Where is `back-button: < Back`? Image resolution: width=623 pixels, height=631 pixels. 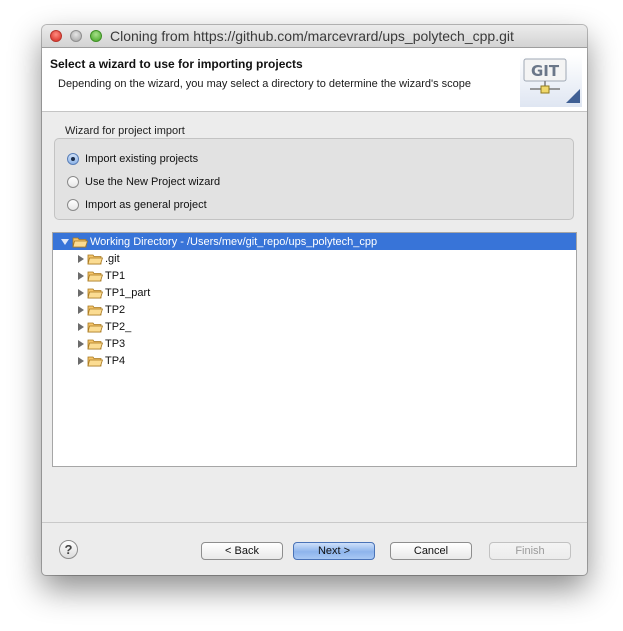 back-button: < Back is located at coordinates (242, 551).